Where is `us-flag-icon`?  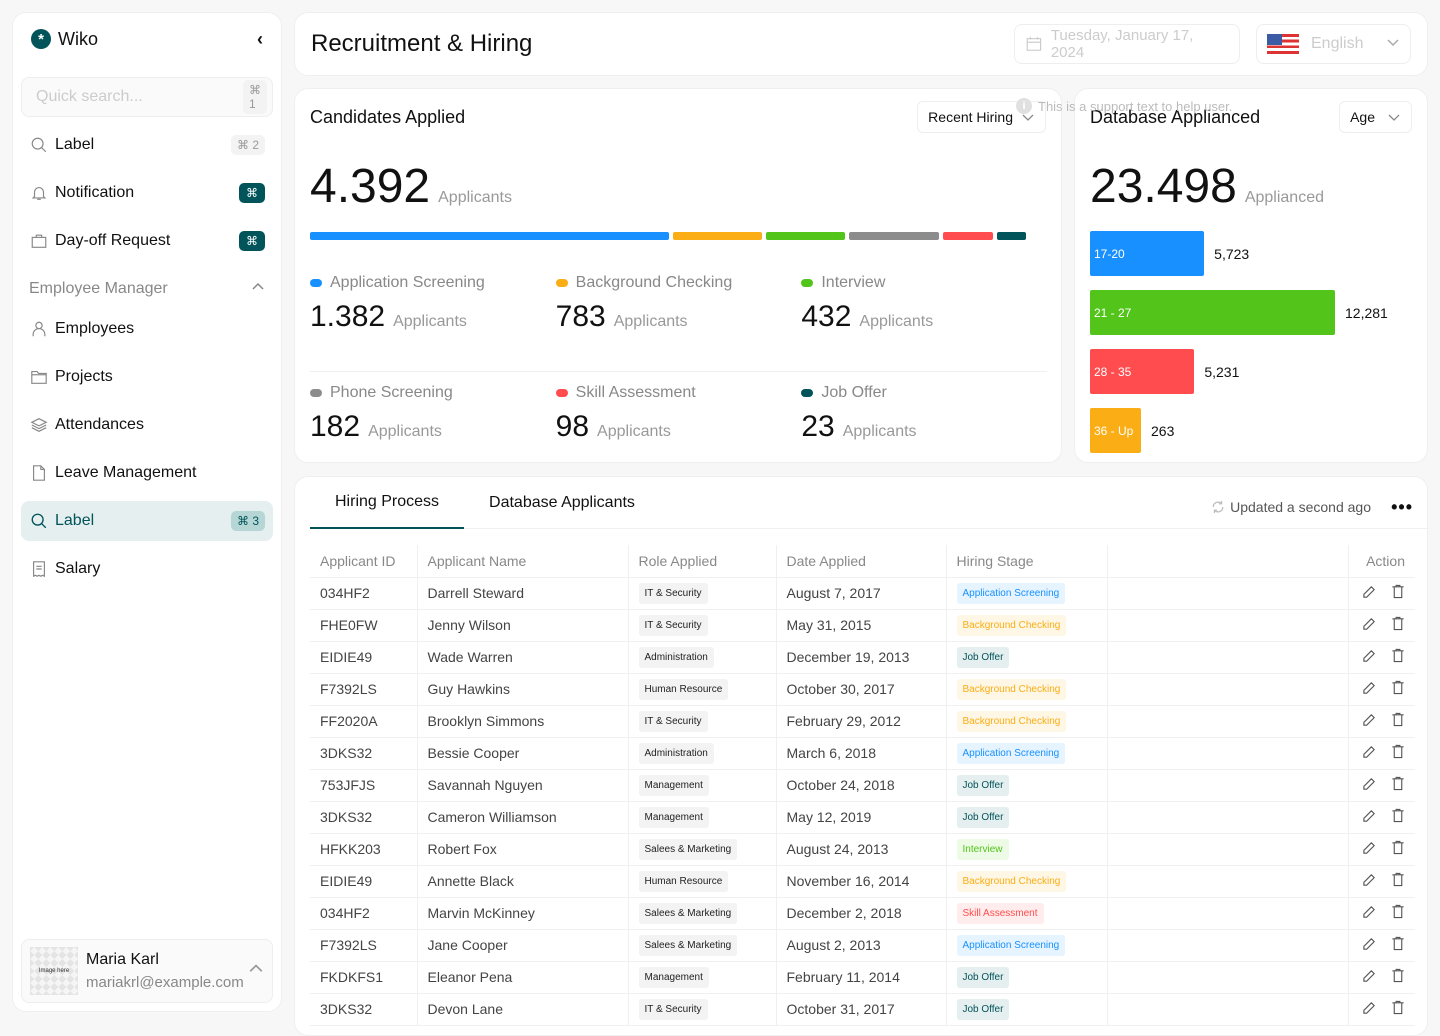
us-flag-icon is located at coordinates (1283, 44).